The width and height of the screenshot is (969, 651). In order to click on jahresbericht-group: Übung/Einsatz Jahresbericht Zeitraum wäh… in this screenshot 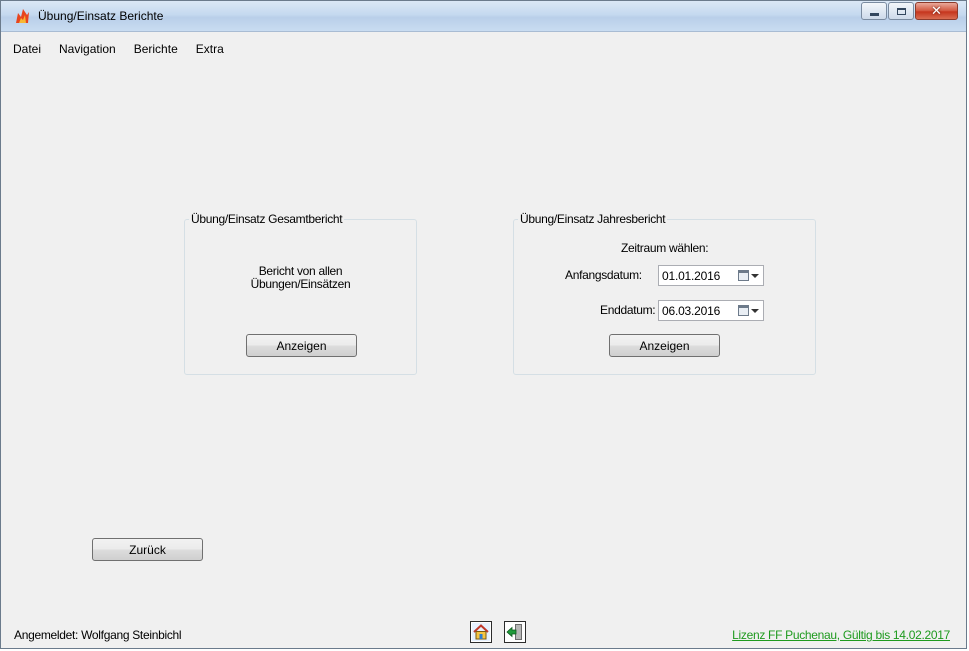, I will do `click(664, 293)`.